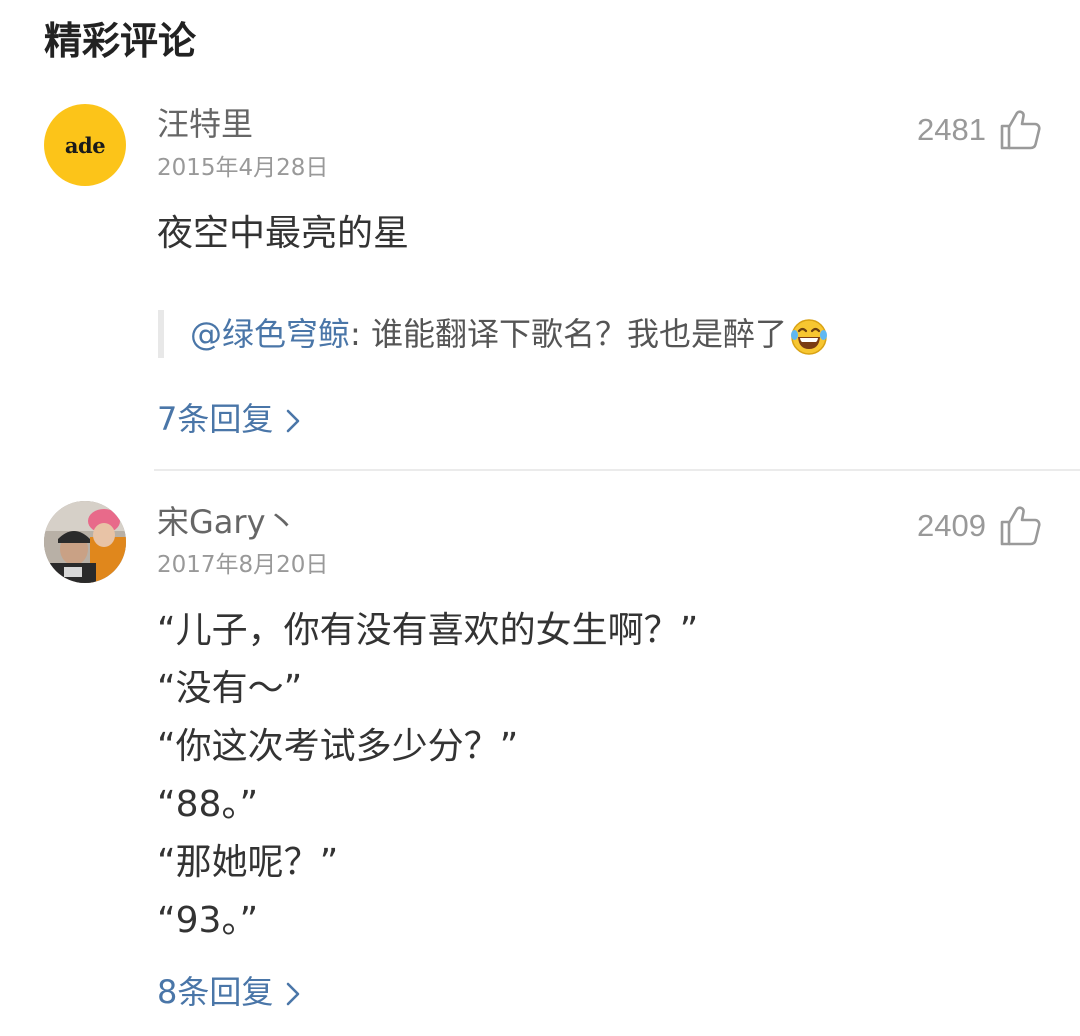 The image size is (1080, 1036). What do you see at coordinates (208, 920) in the screenshot?
I see `content-line: “93。”` at bounding box center [208, 920].